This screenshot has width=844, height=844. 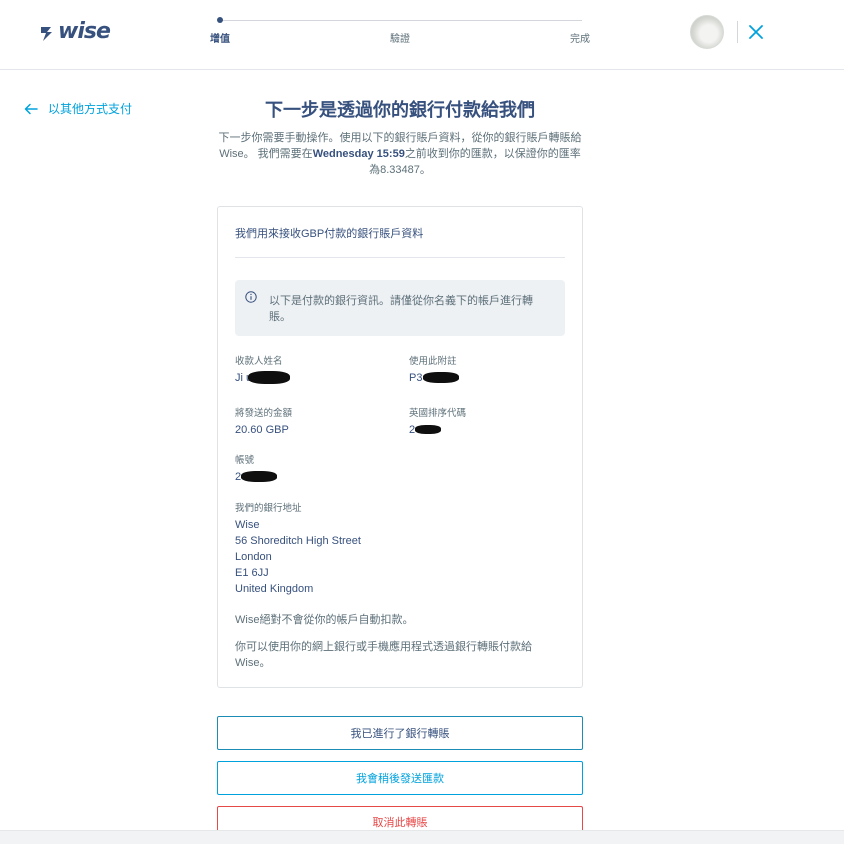 What do you see at coordinates (400, 778) in the screenshot?
I see `send-later-button: 我會稍後發送匯款` at bounding box center [400, 778].